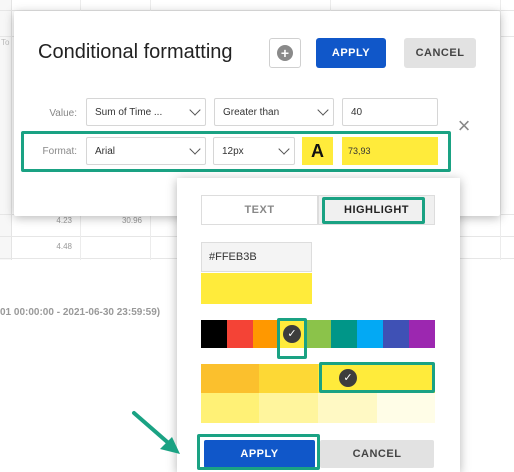  Describe the element at coordinates (318, 334) in the screenshot. I see `color-swatch-light-green` at that location.